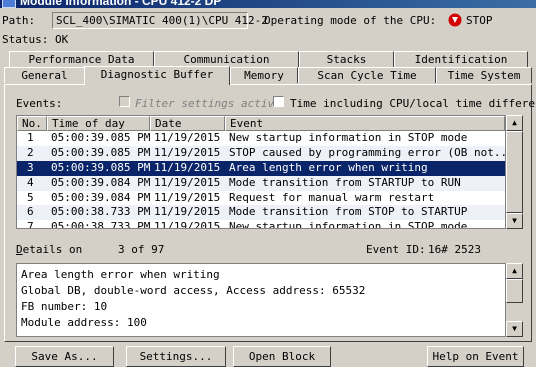  I want to click on row-event: Area length error when writing, so click(328, 167).